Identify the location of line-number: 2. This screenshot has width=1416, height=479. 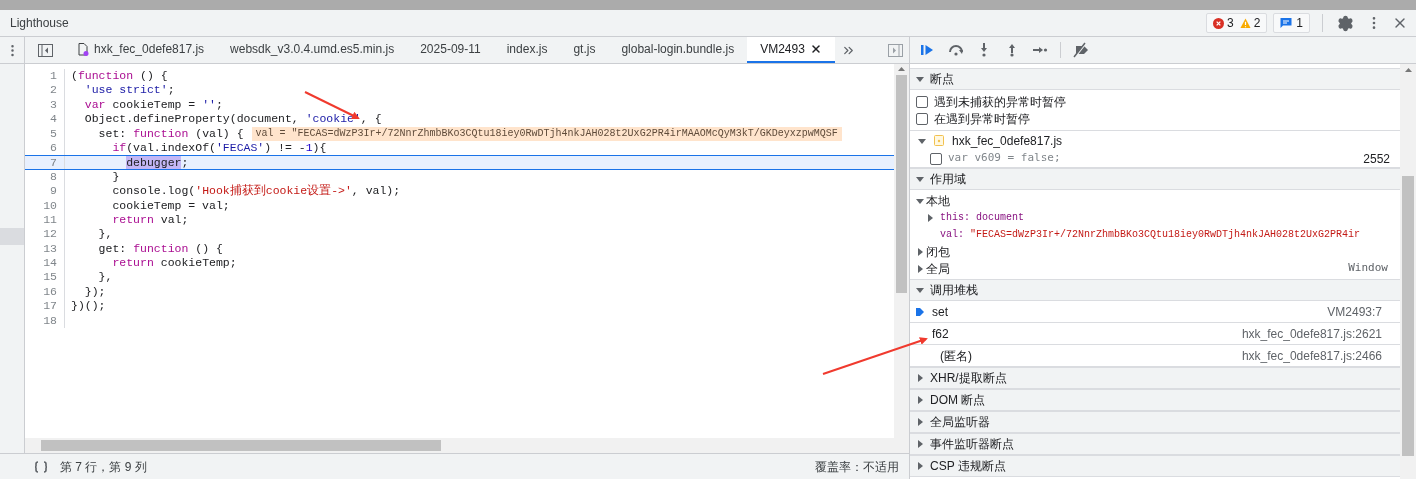
(45, 90).